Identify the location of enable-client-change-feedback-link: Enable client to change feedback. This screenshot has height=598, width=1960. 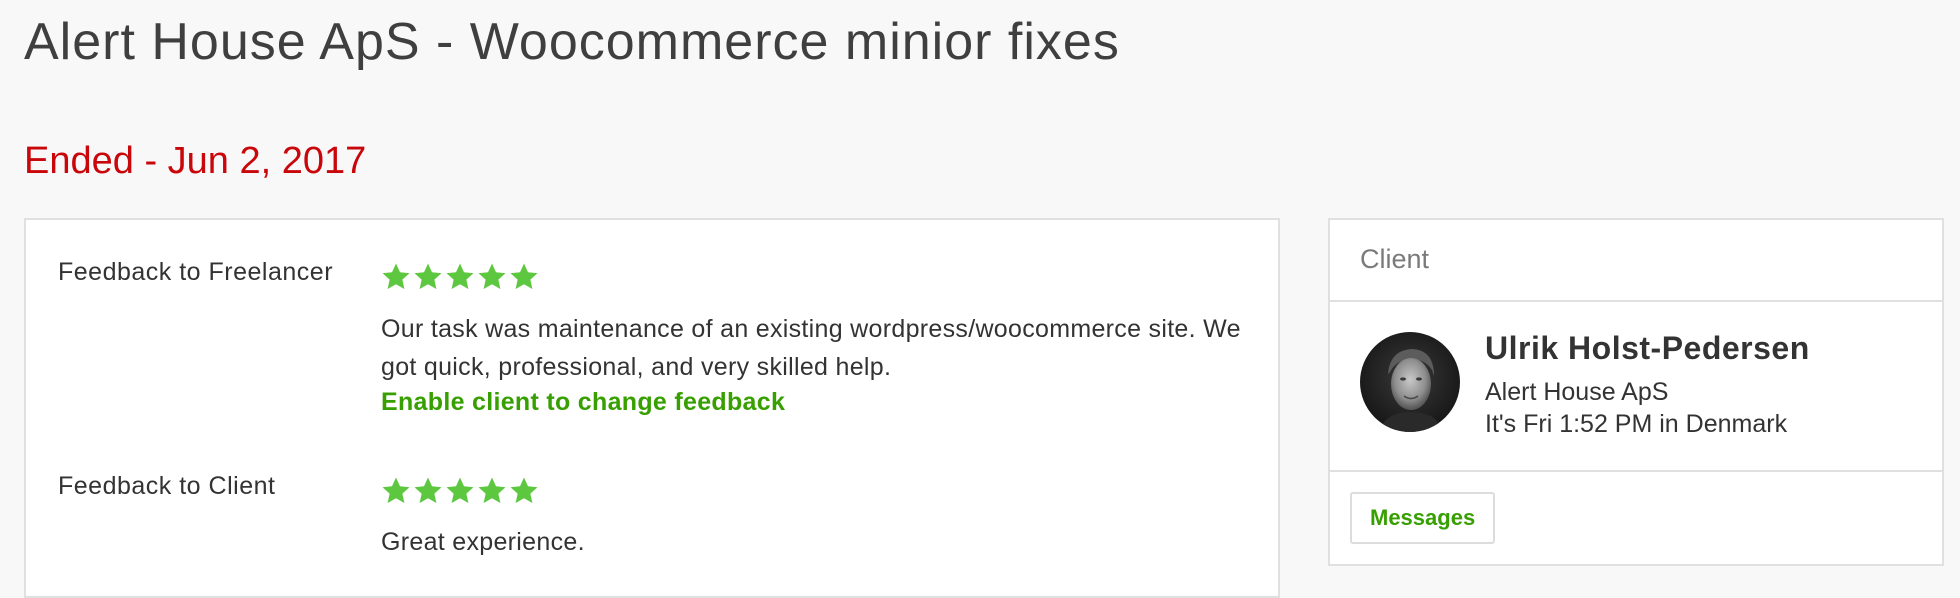
(583, 402).